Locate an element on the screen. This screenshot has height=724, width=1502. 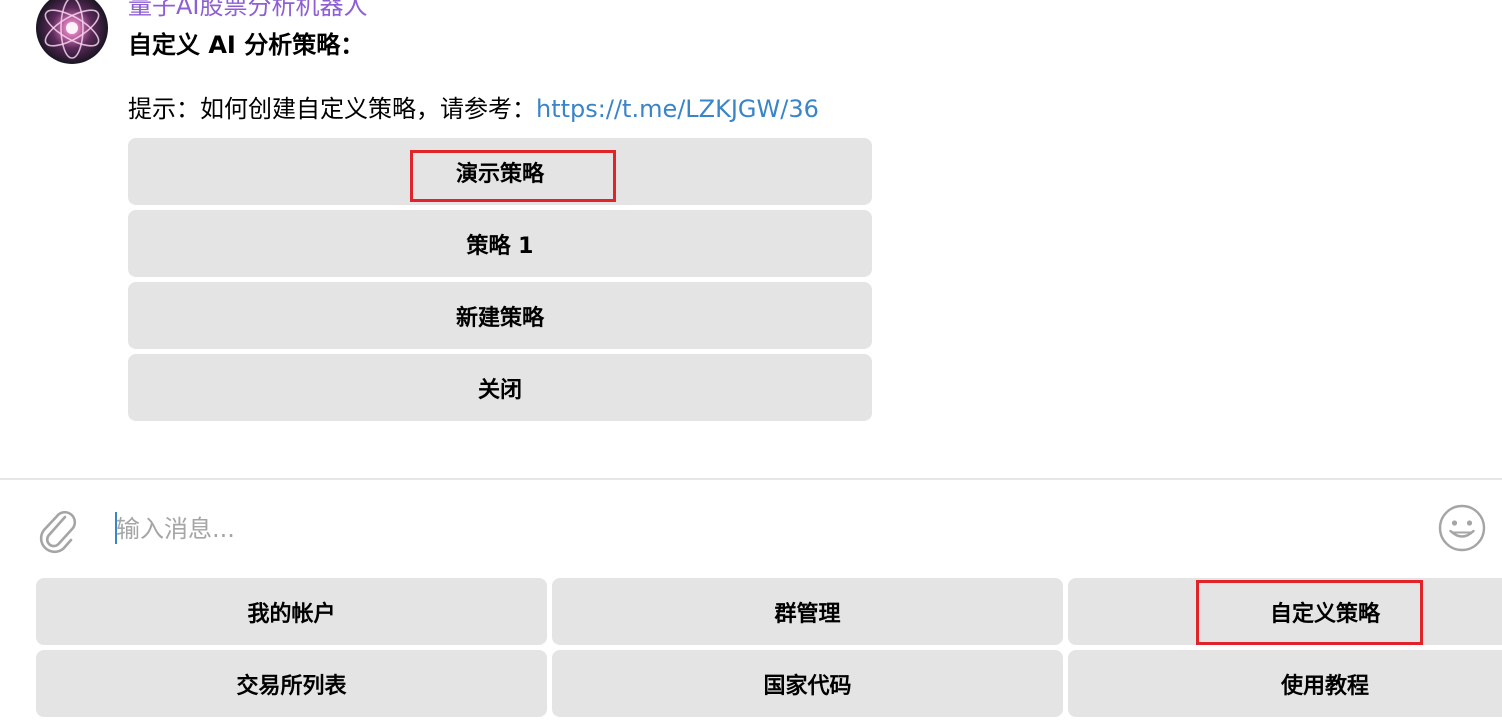
text-caret is located at coordinates (116, 528).